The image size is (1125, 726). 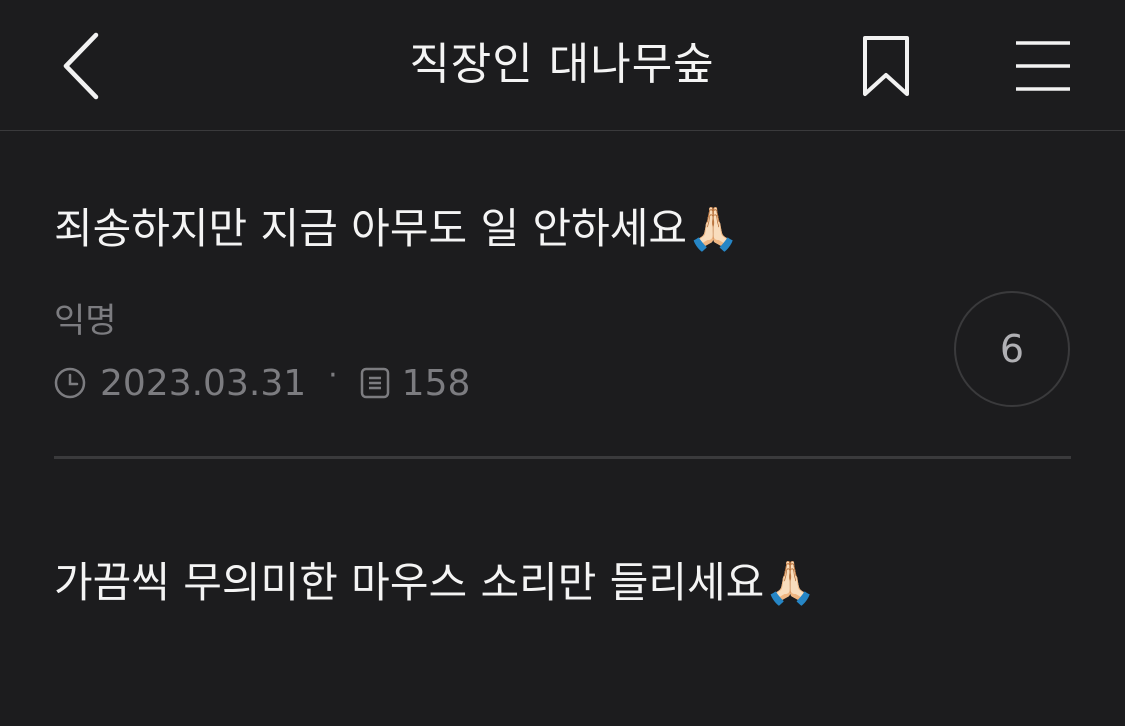 What do you see at coordinates (435, 582) in the screenshot?
I see `post-body: 가끔씩 무의미한 마우스 소리만 들리세요🙏🏻` at bounding box center [435, 582].